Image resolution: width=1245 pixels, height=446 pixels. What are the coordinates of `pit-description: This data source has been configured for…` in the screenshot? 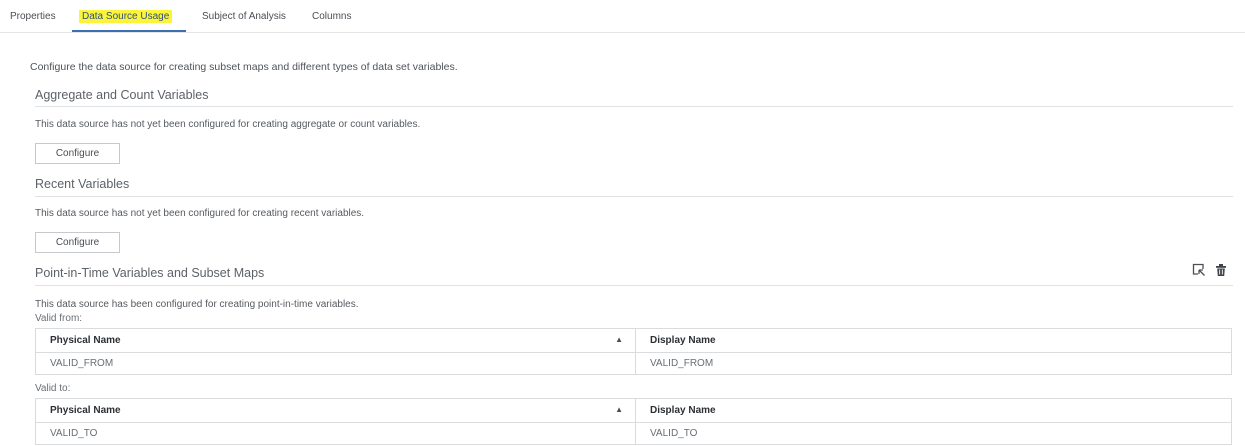 It's located at (197, 304).